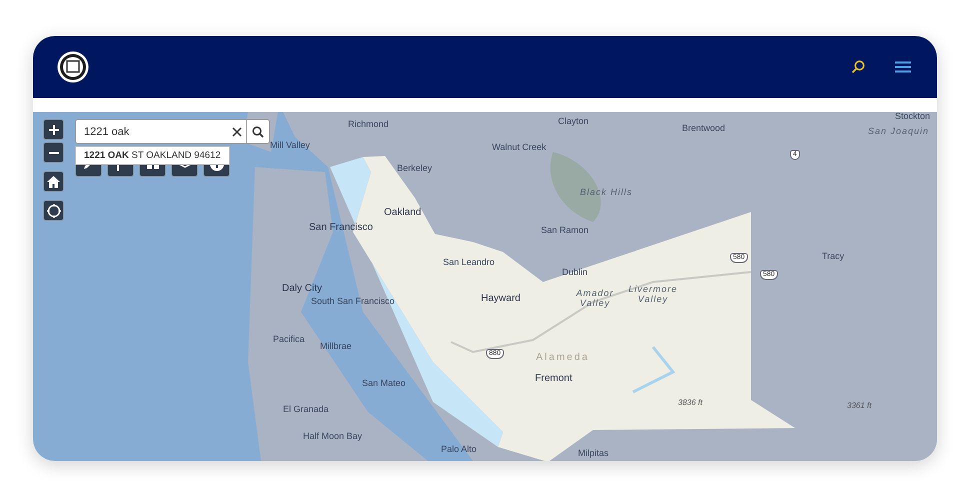 This screenshot has width=970, height=496. I want to click on elevation-label: 3836 ft, so click(690, 403).